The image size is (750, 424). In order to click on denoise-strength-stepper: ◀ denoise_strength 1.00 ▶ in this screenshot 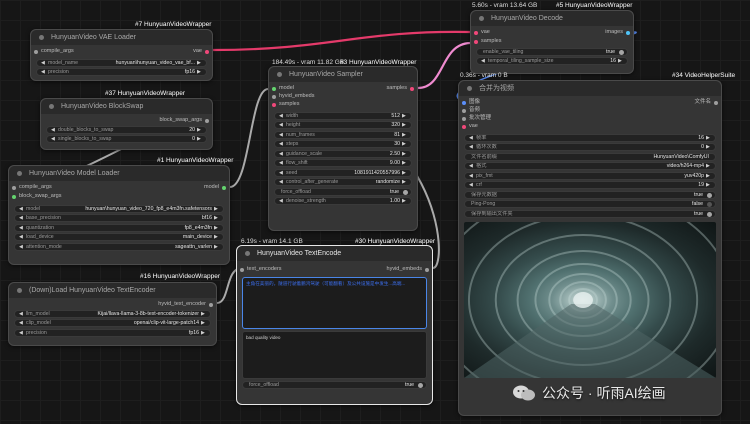, I will do `click(343, 201)`.